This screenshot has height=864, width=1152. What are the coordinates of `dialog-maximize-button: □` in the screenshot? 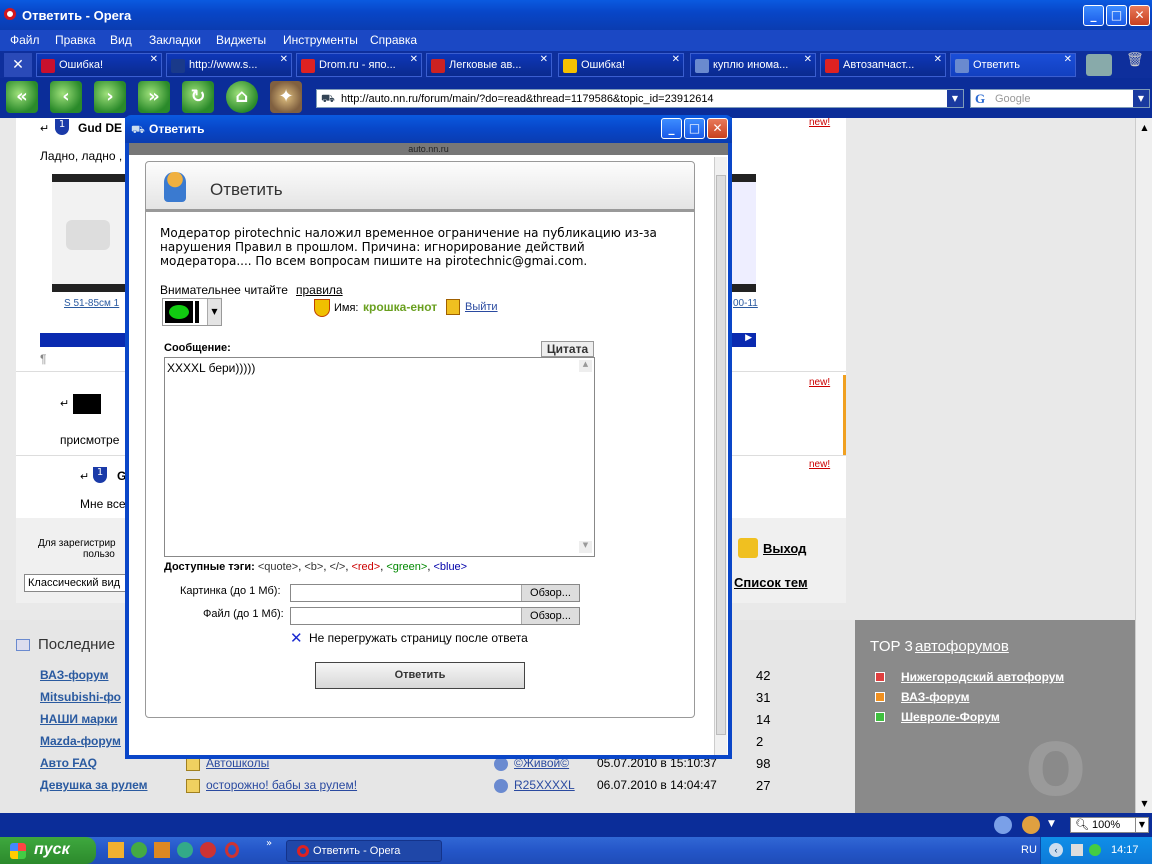 It's located at (694, 128).